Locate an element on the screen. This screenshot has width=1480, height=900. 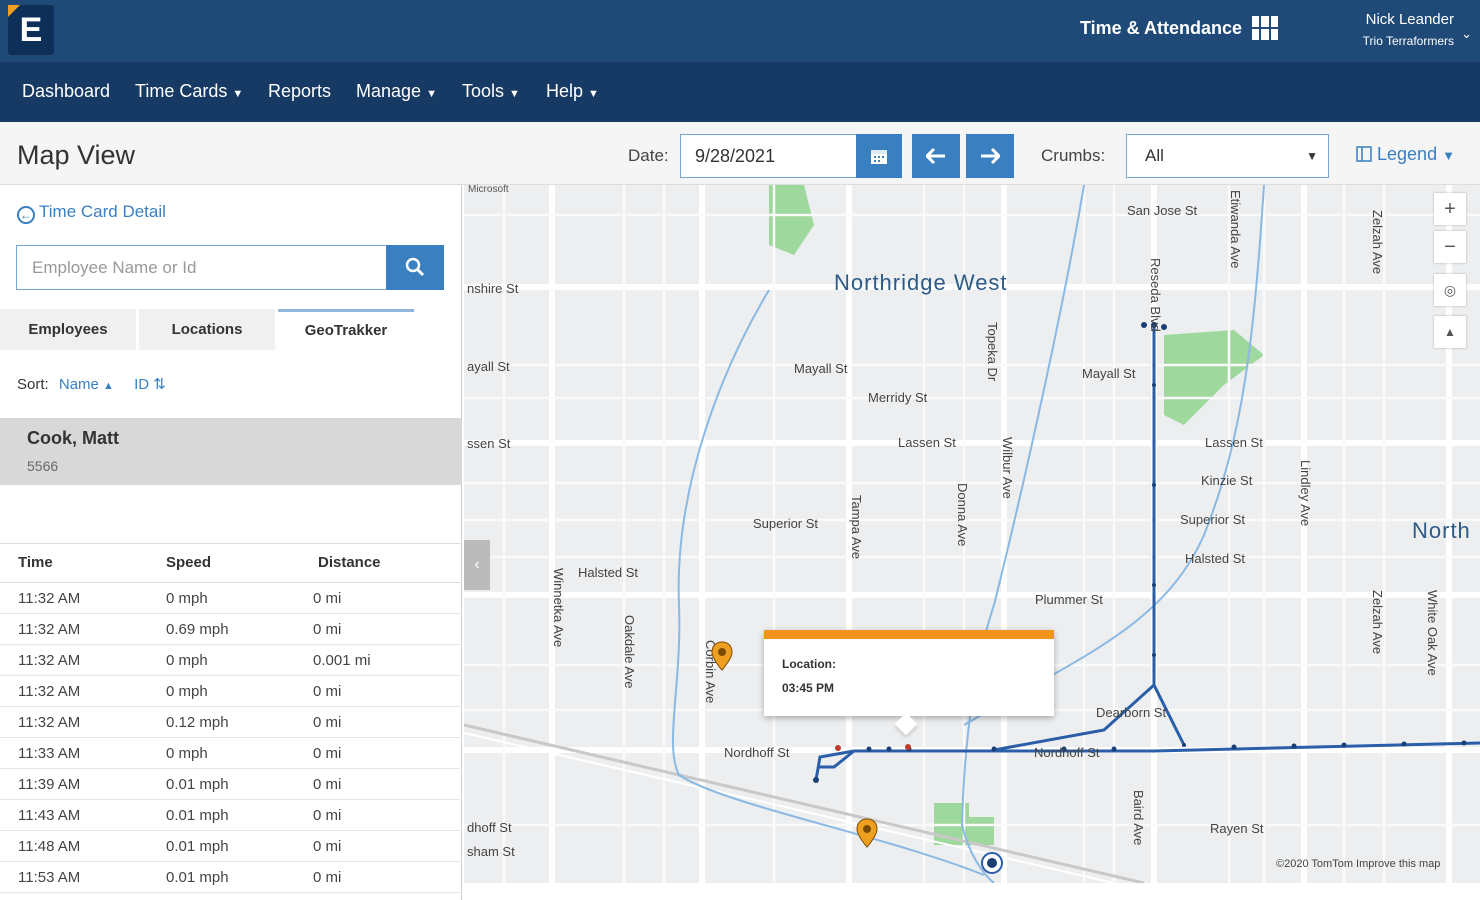
time-card-detail-link: ← Time Card Detail is located at coordinates (91, 213).